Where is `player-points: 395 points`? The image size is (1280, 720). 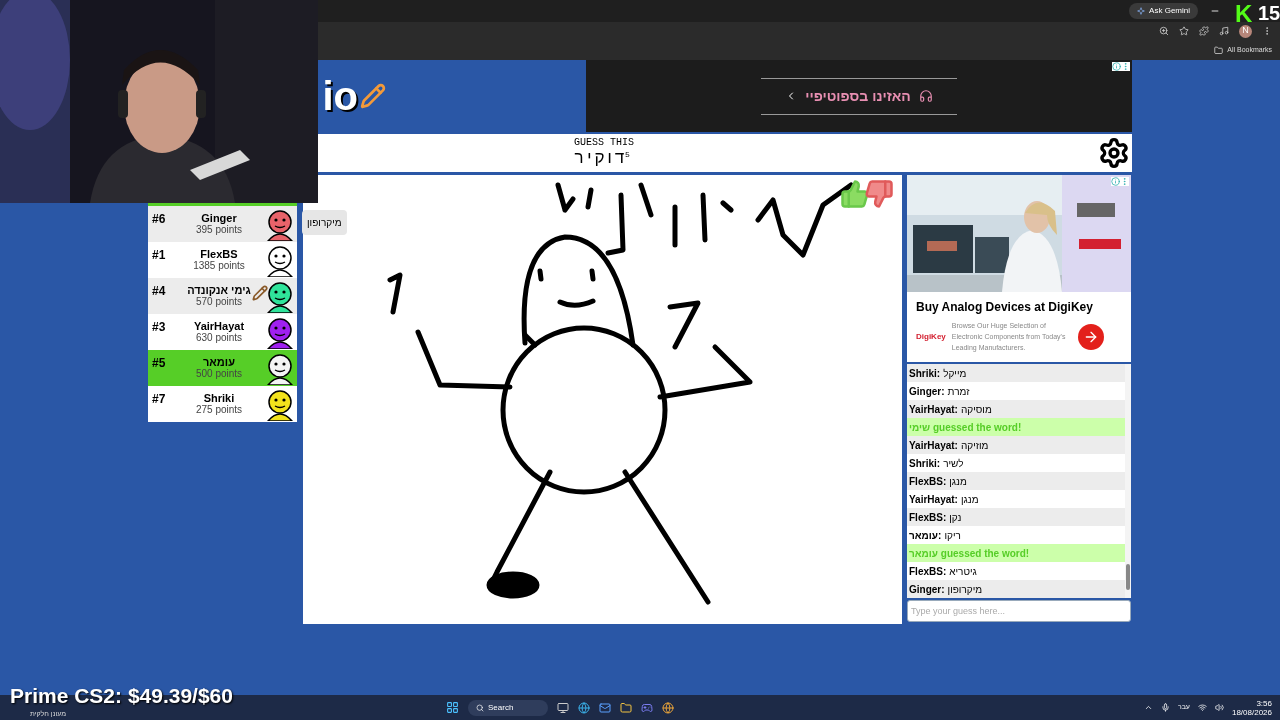
player-points: 395 points is located at coordinates (219, 229).